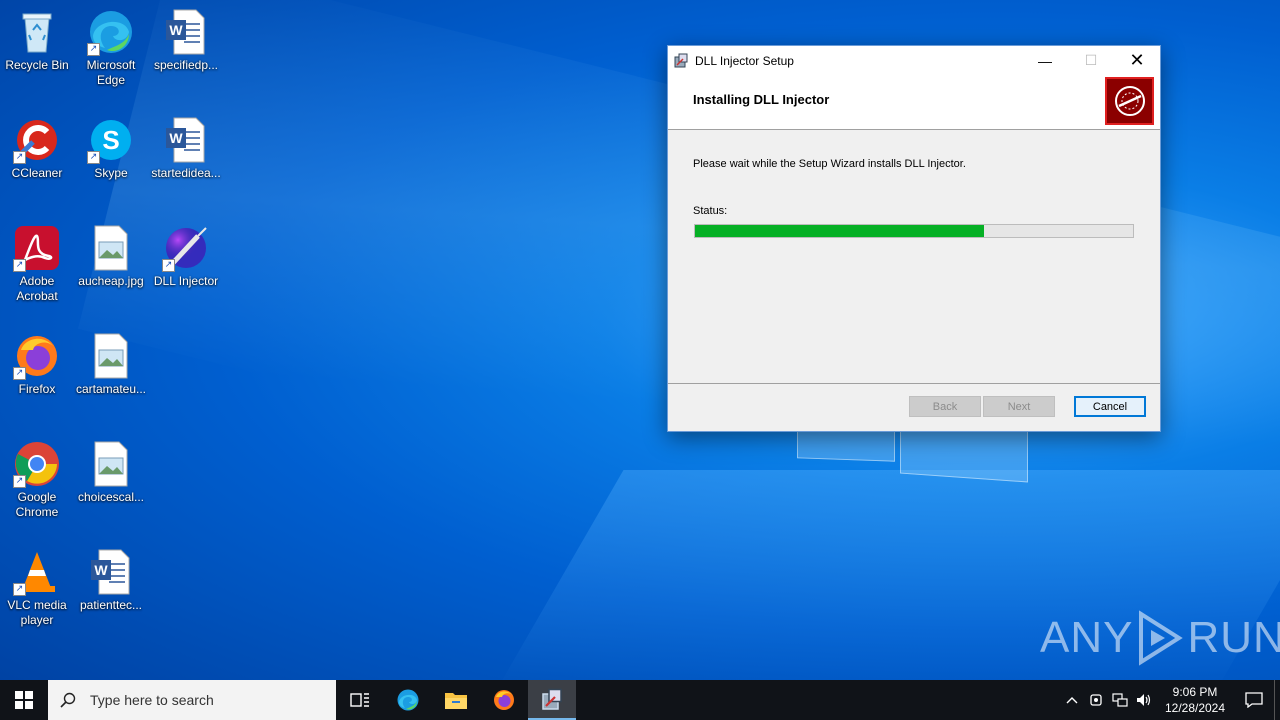 The width and height of the screenshot is (1280, 720). I want to click on desktop-icon-skype: S ↗ Skype, so click(111, 148).